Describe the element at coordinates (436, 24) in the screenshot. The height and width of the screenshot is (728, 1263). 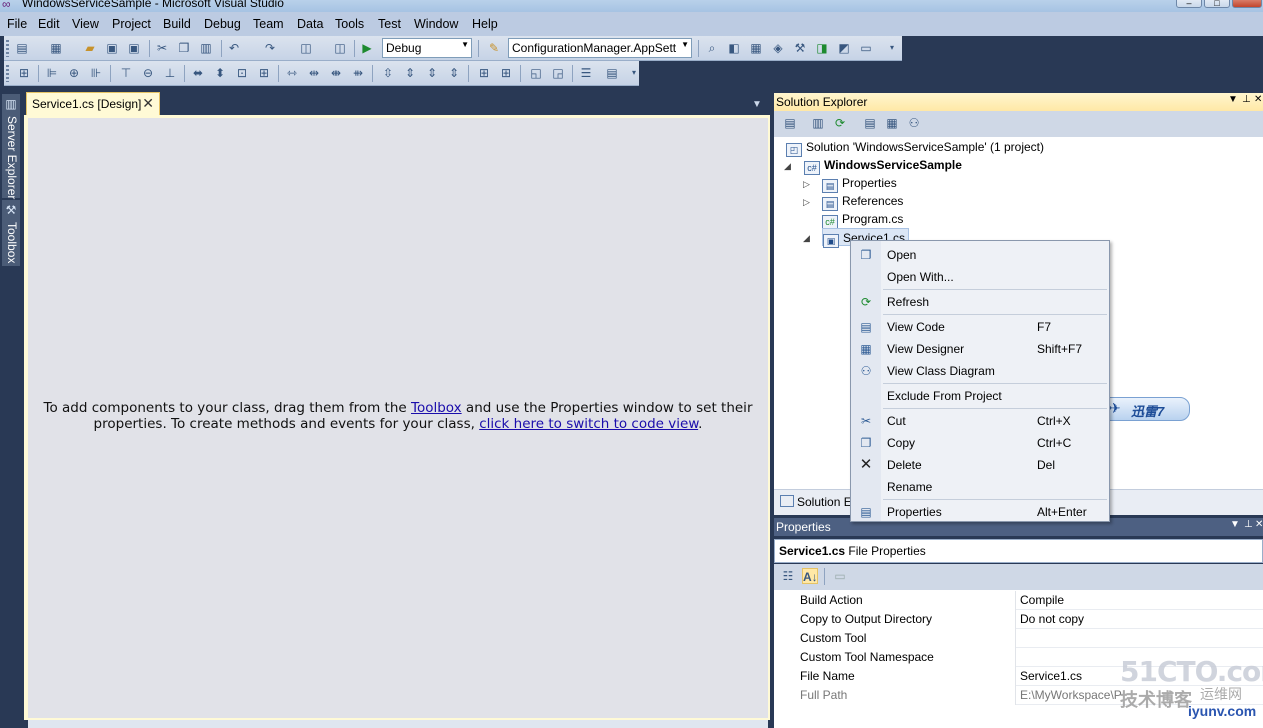
I see `menu-window: Window` at that location.